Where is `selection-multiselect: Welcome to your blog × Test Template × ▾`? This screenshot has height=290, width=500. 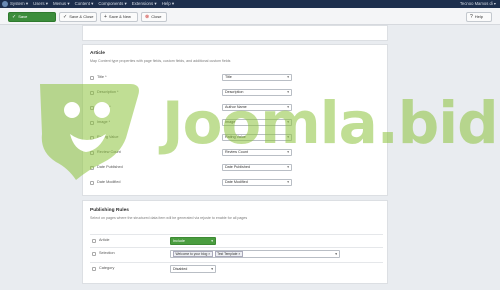
selection-multiselect: Welcome to your blog × Test Template × ▾ is located at coordinates (255, 254).